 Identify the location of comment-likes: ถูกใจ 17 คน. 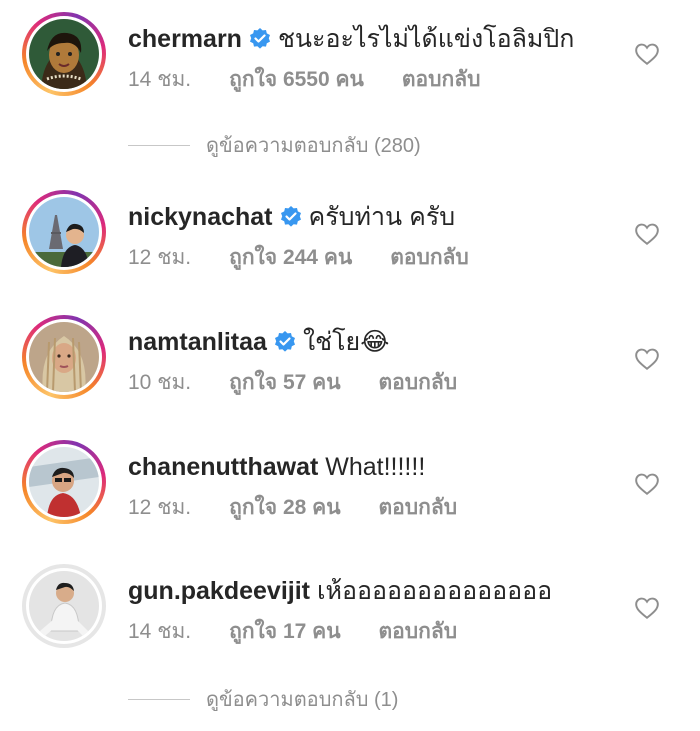
(284, 631).